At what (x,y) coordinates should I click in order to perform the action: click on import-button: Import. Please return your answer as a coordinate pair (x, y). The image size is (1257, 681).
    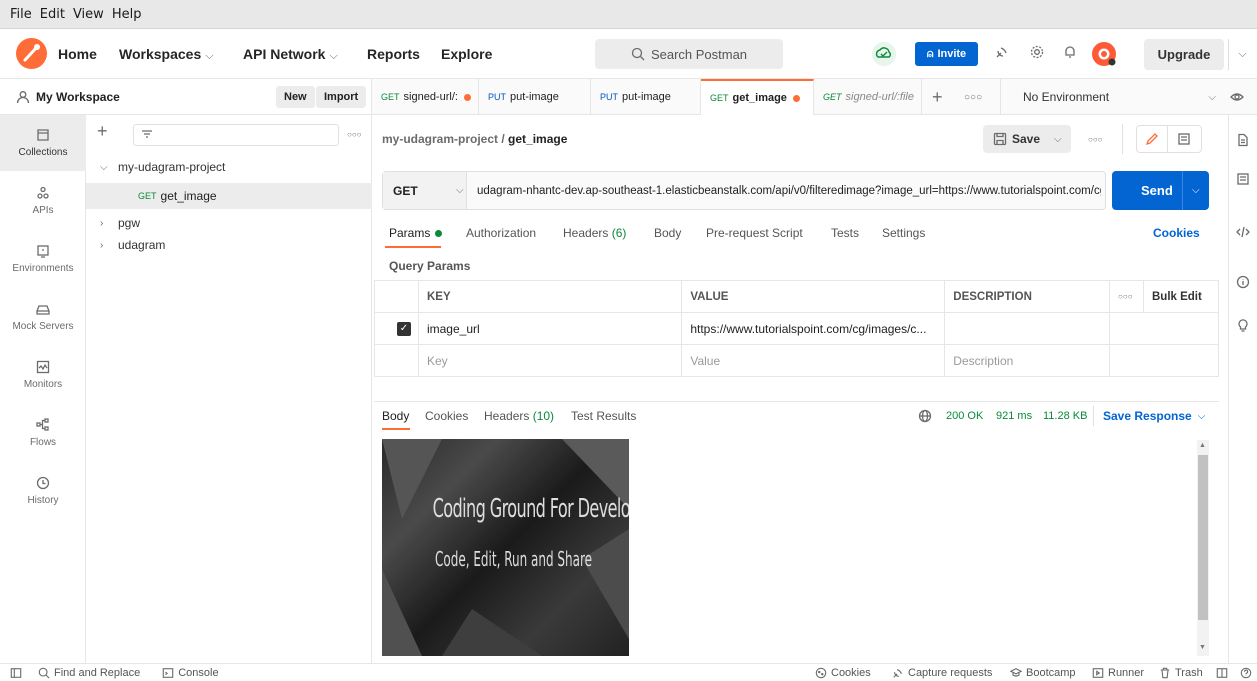
    Looking at the image, I should click on (341, 97).